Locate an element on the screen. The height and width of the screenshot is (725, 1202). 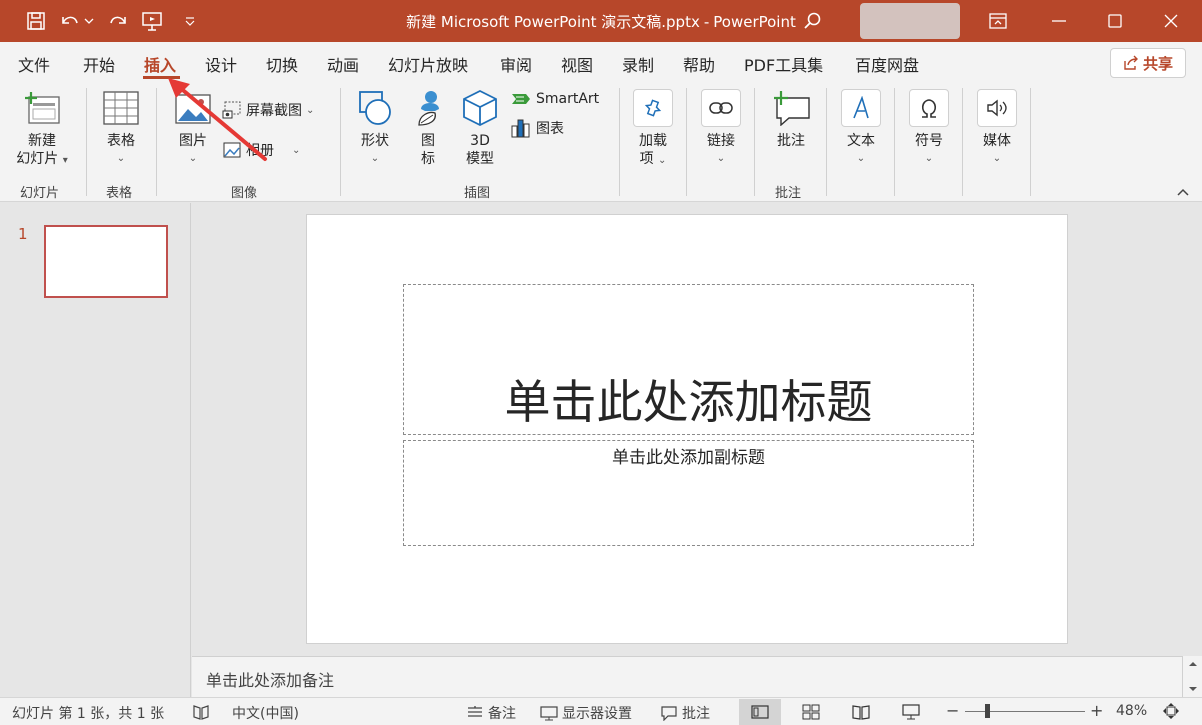
tab-pdf-tools: PDF工具集 is located at coordinates (783, 64).